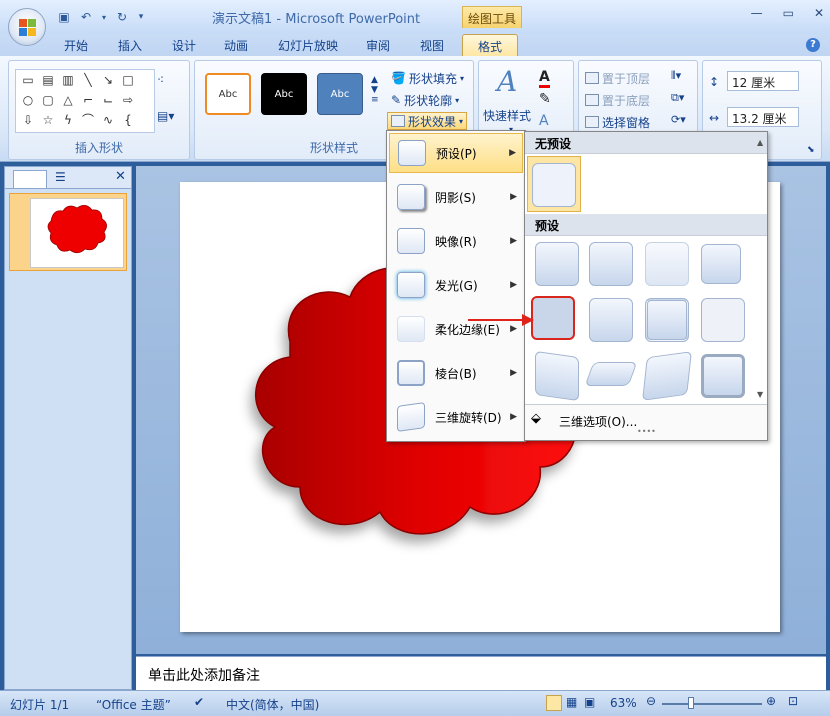  What do you see at coordinates (88, 100) in the screenshot?
I see `elbow-connector-icon: ⌐` at bounding box center [88, 100].